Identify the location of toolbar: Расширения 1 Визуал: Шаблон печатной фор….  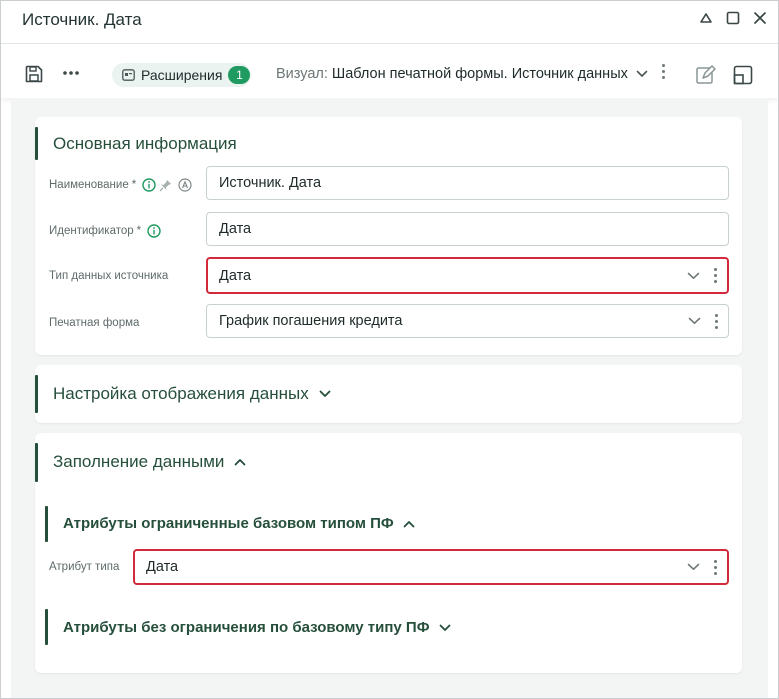
(389, 71).